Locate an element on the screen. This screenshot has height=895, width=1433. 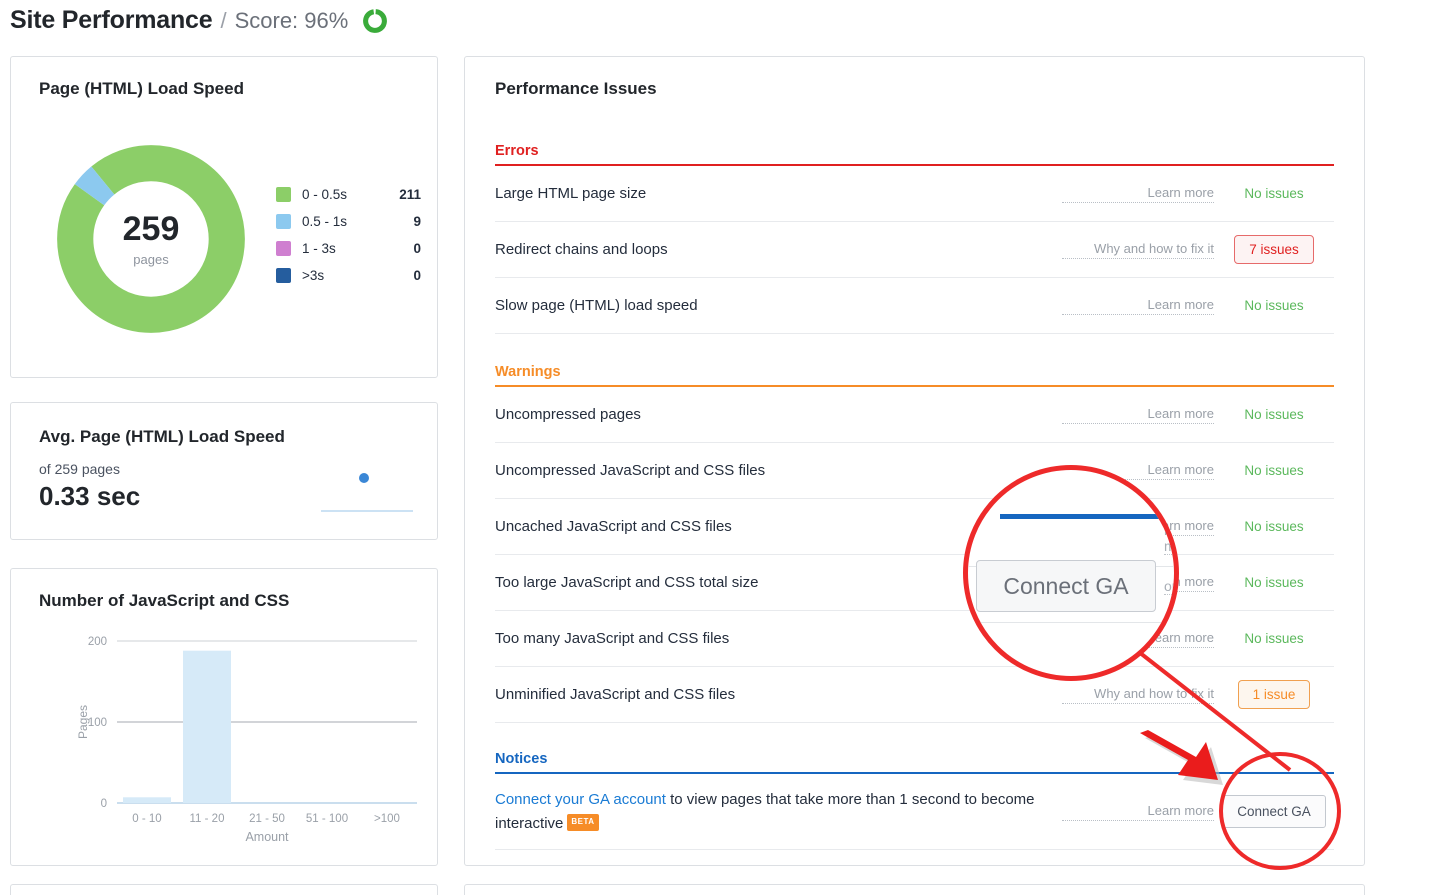
legend-item: 0 - 0.5s 211 is located at coordinates (348, 194).